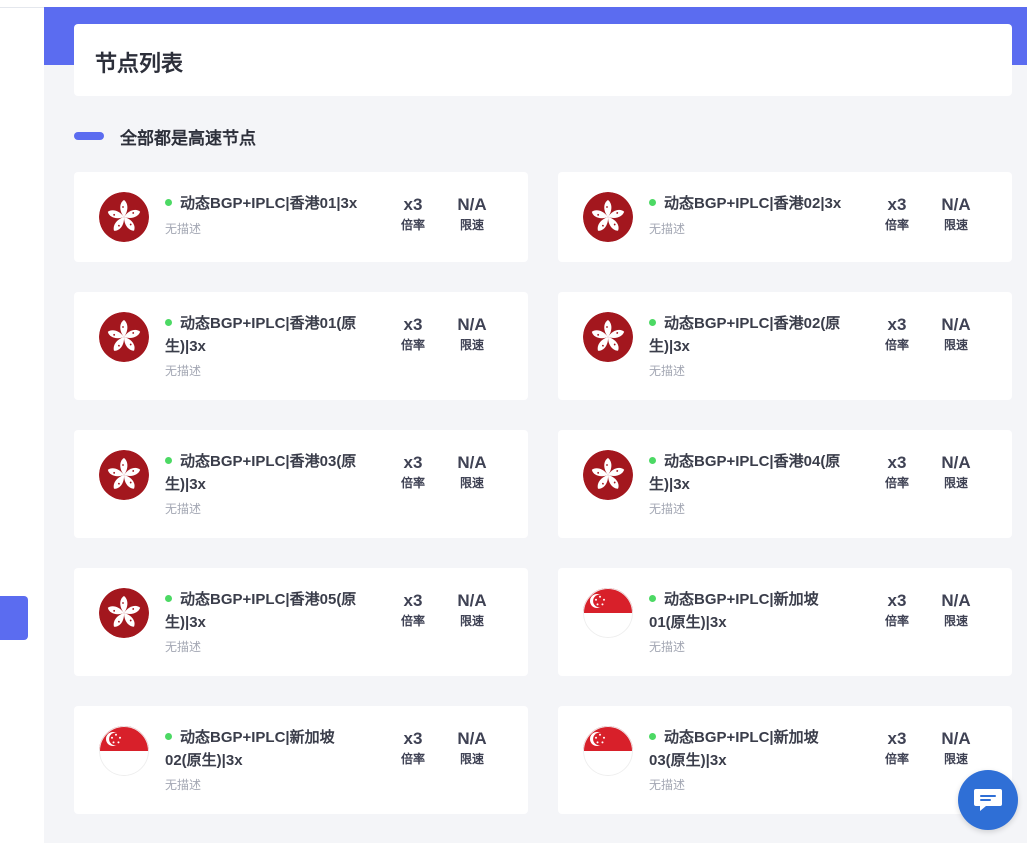 The width and height of the screenshot is (1027, 843). I want to click on node-card: 动态BGP+IPLC|新加坡03(原生)|3x 无描述 x3 倍率 N/A 限速, so click(785, 760).